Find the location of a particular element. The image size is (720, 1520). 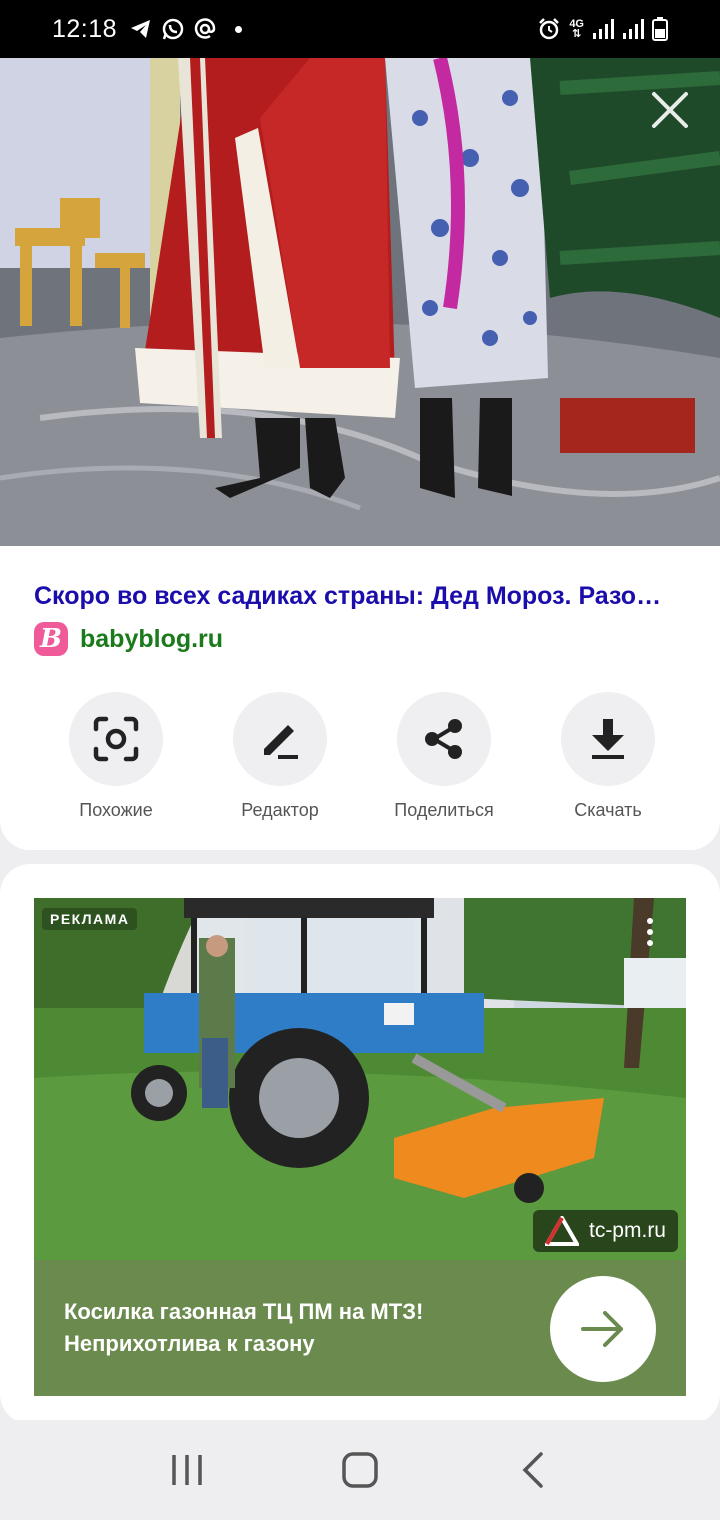

status-time: 12:18 is located at coordinates (85, 28).